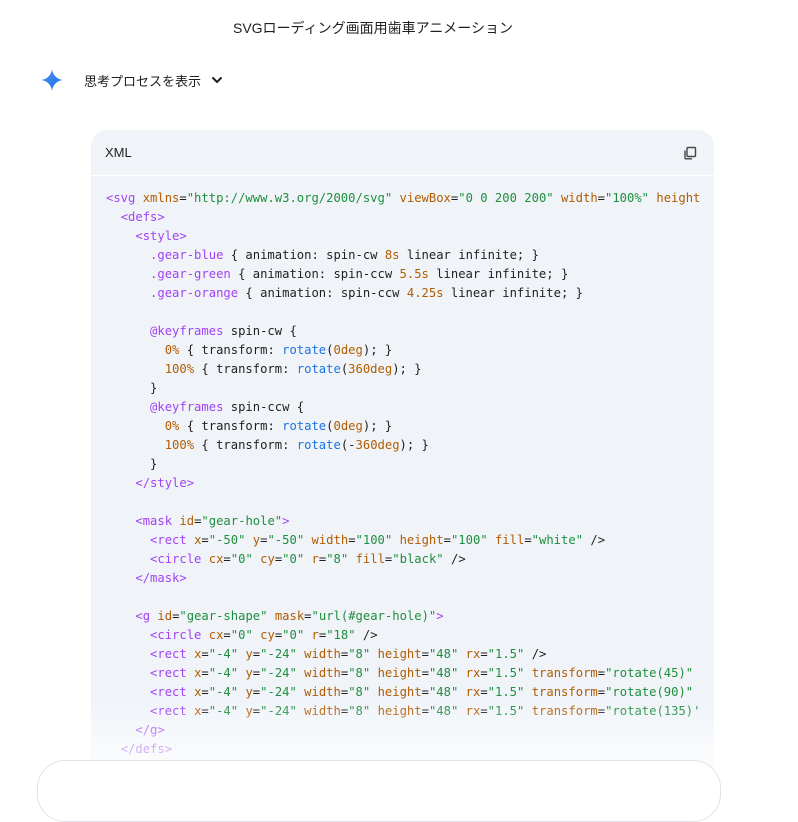 The image size is (798, 822). What do you see at coordinates (425, 198) in the screenshot?
I see `code-token: viewBox` at bounding box center [425, 198].